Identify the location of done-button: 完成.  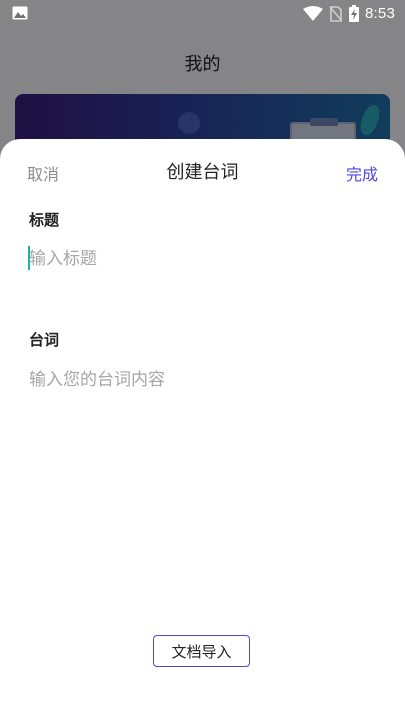
(362, 173).